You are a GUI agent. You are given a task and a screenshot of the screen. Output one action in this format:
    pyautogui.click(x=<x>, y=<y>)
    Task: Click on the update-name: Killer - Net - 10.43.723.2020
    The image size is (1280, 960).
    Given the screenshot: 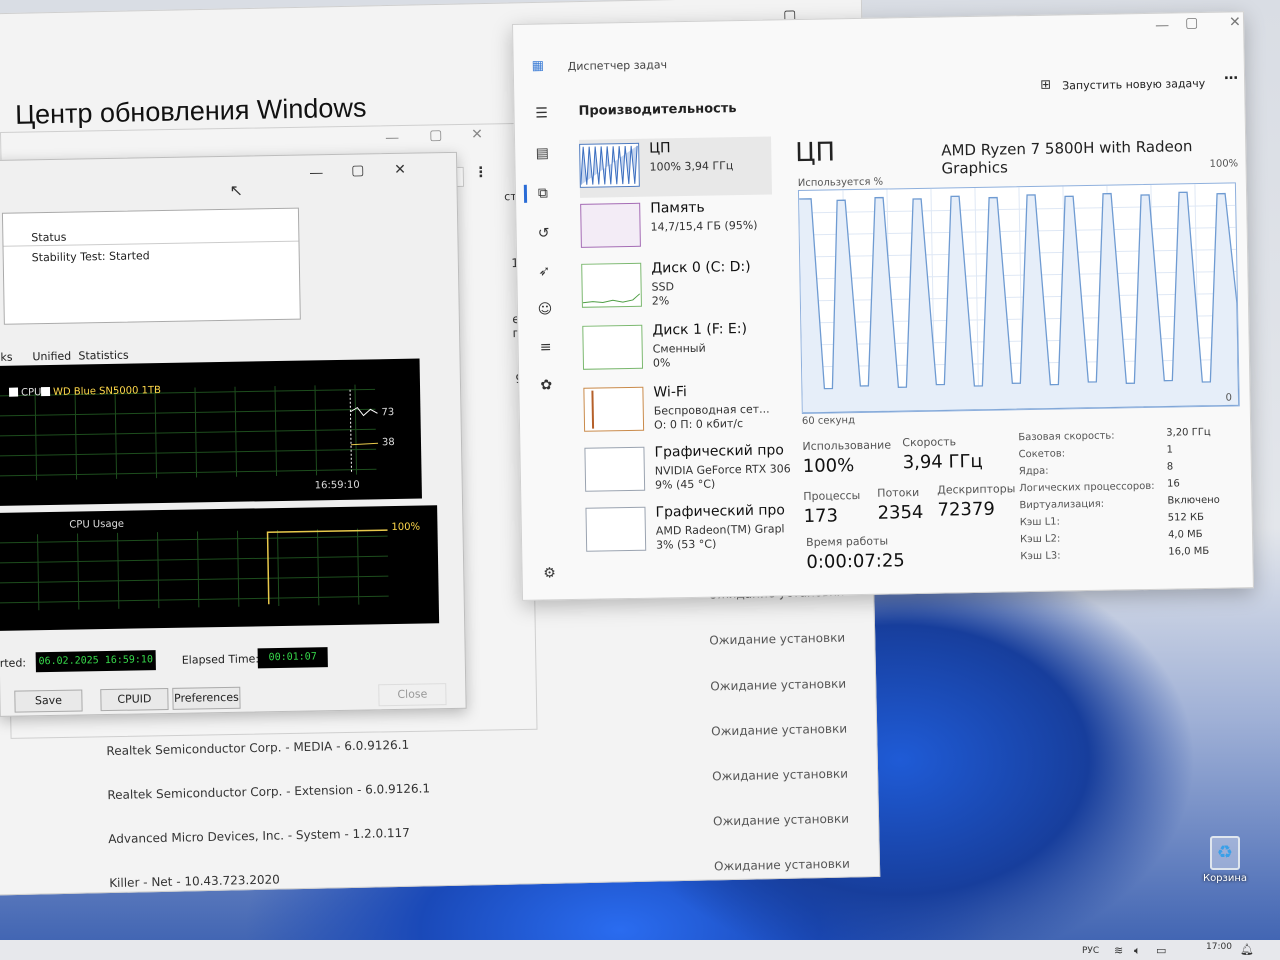 What is the action you would take?
    pyautogui.click(x=194, y=881)
    